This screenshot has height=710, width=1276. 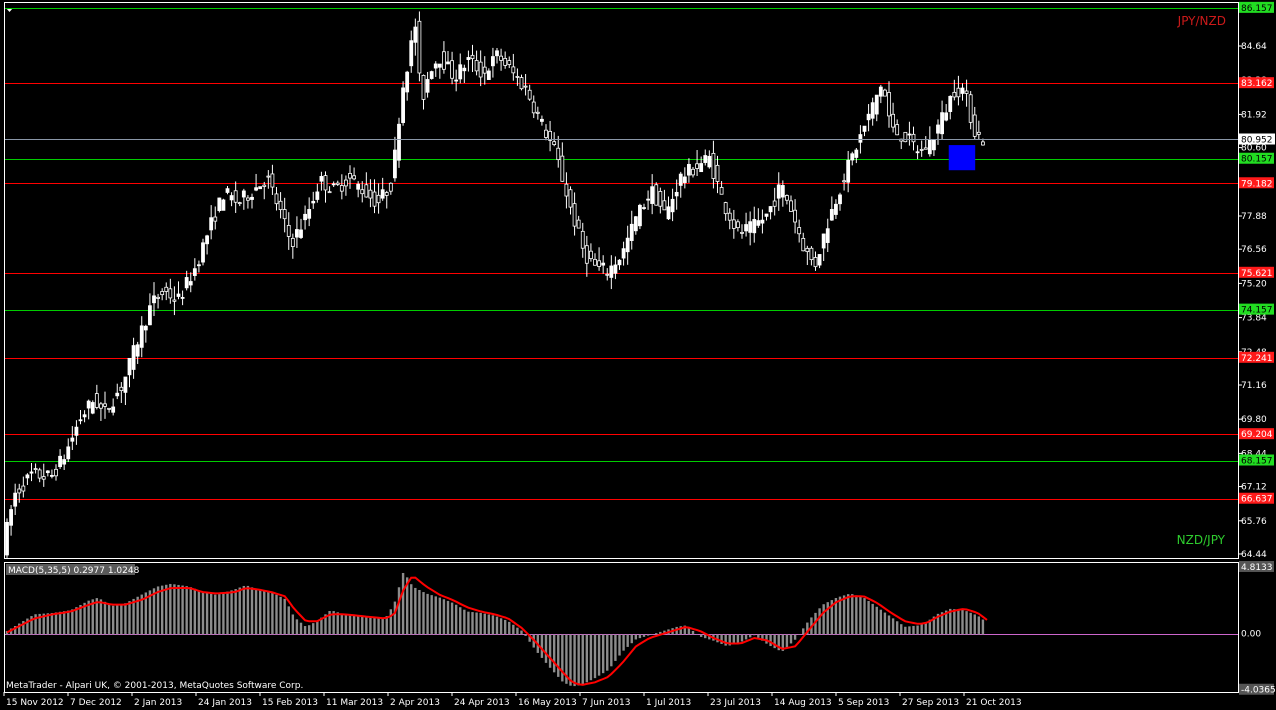 I want to click on macd-tick-label: 4.8133, so click(x=1257, y=568).